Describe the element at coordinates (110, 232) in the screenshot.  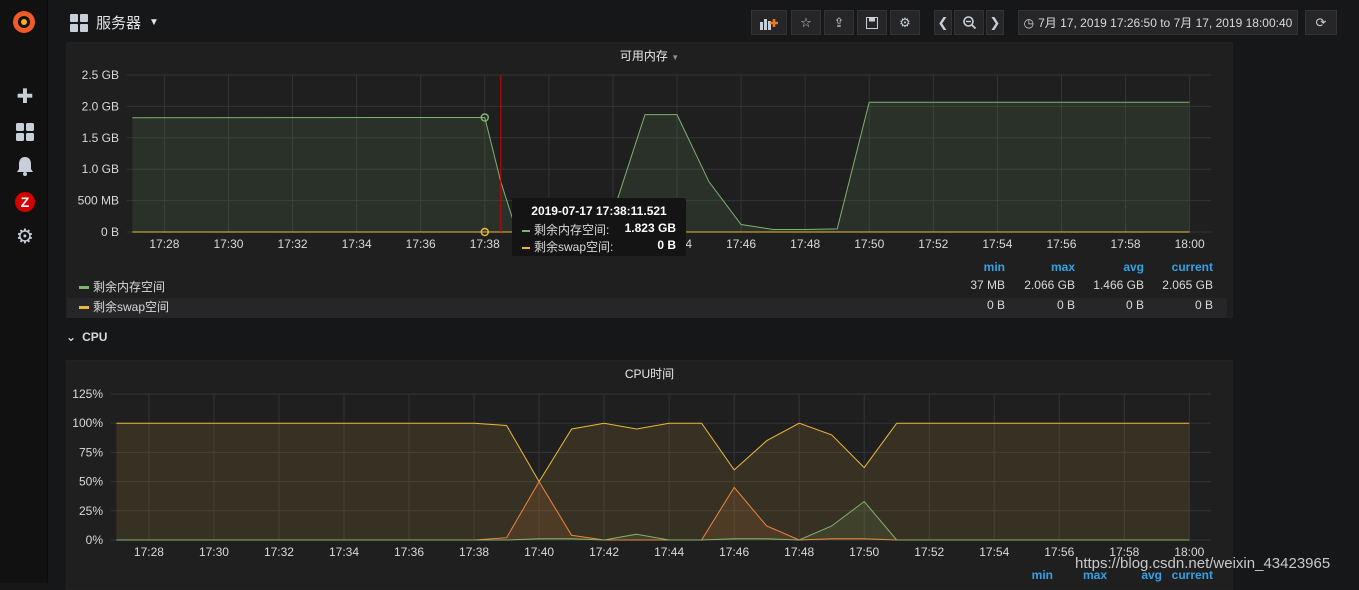
I see `y-tick-label: 0 B` at that location.